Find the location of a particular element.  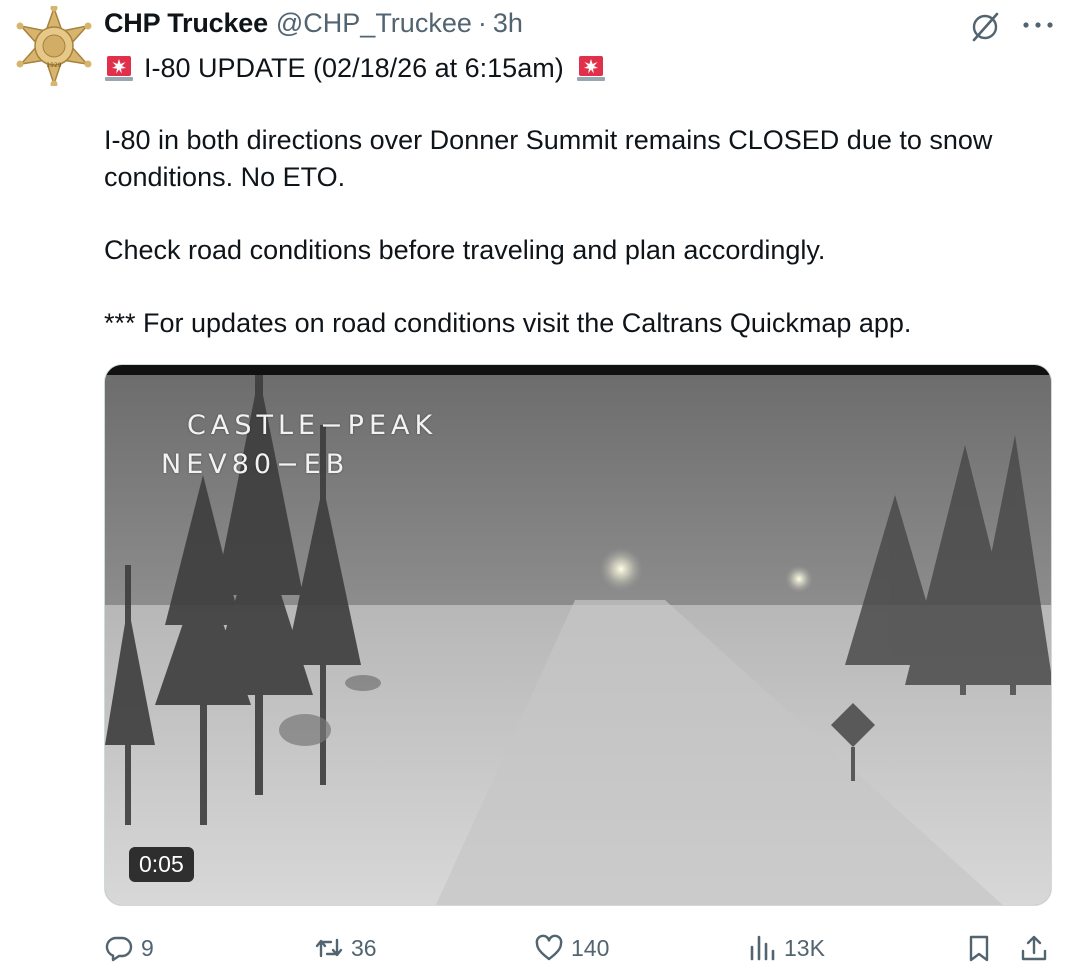

chp-badge-logo: 1929 is located at coordinates (54, 46).